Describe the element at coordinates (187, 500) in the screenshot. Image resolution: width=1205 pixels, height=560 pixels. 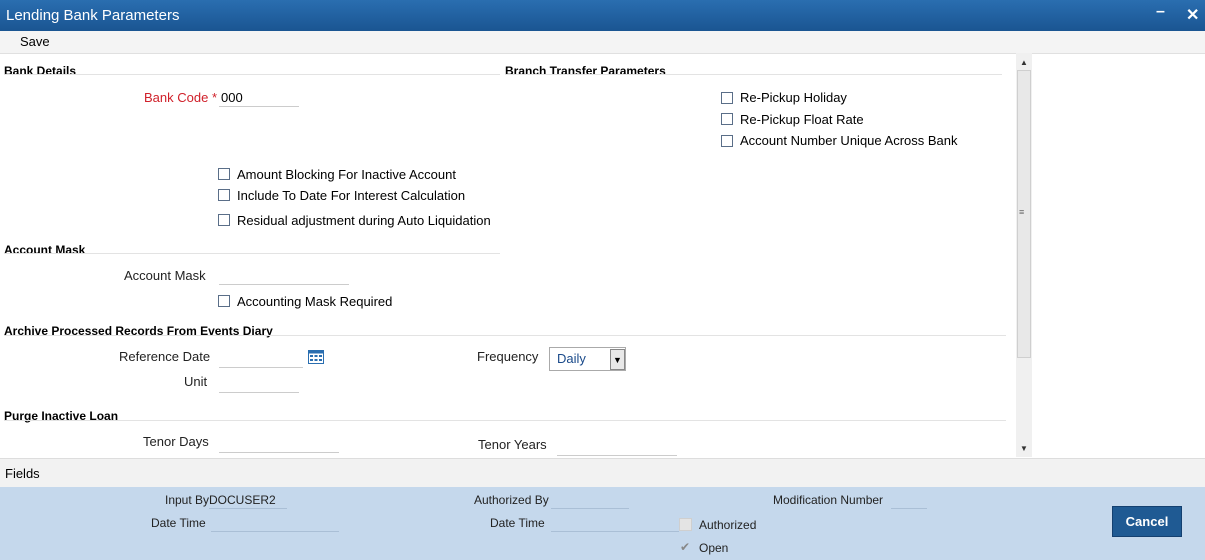
I see `input-by-label: Input By` at that location.